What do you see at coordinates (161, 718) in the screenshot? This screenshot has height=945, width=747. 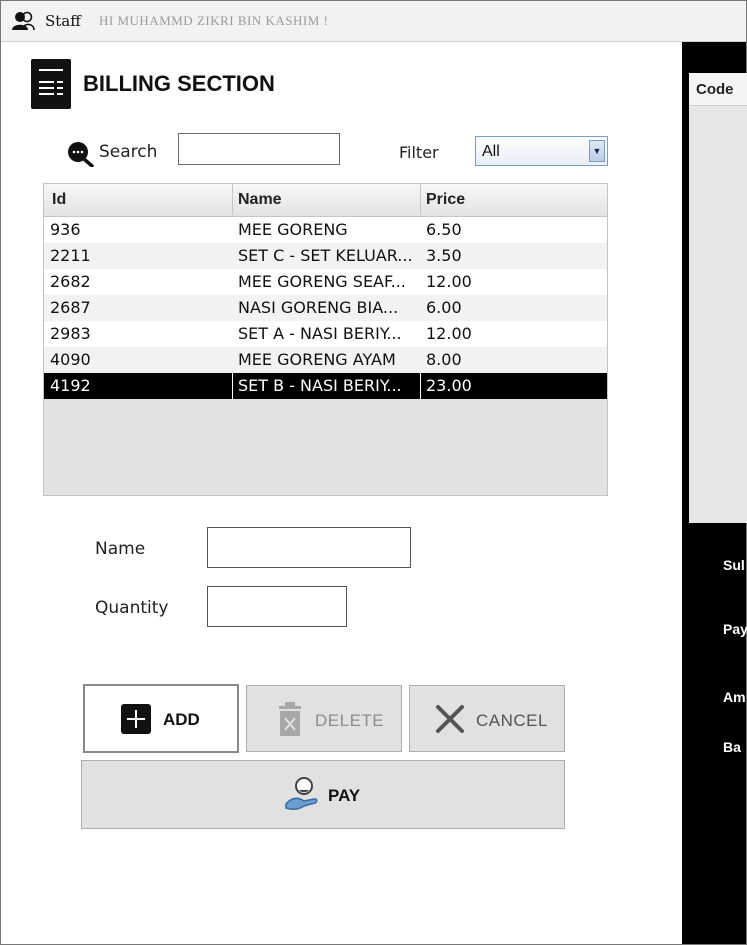 I see `add-button: ADD` at bounding box center [161, 718].